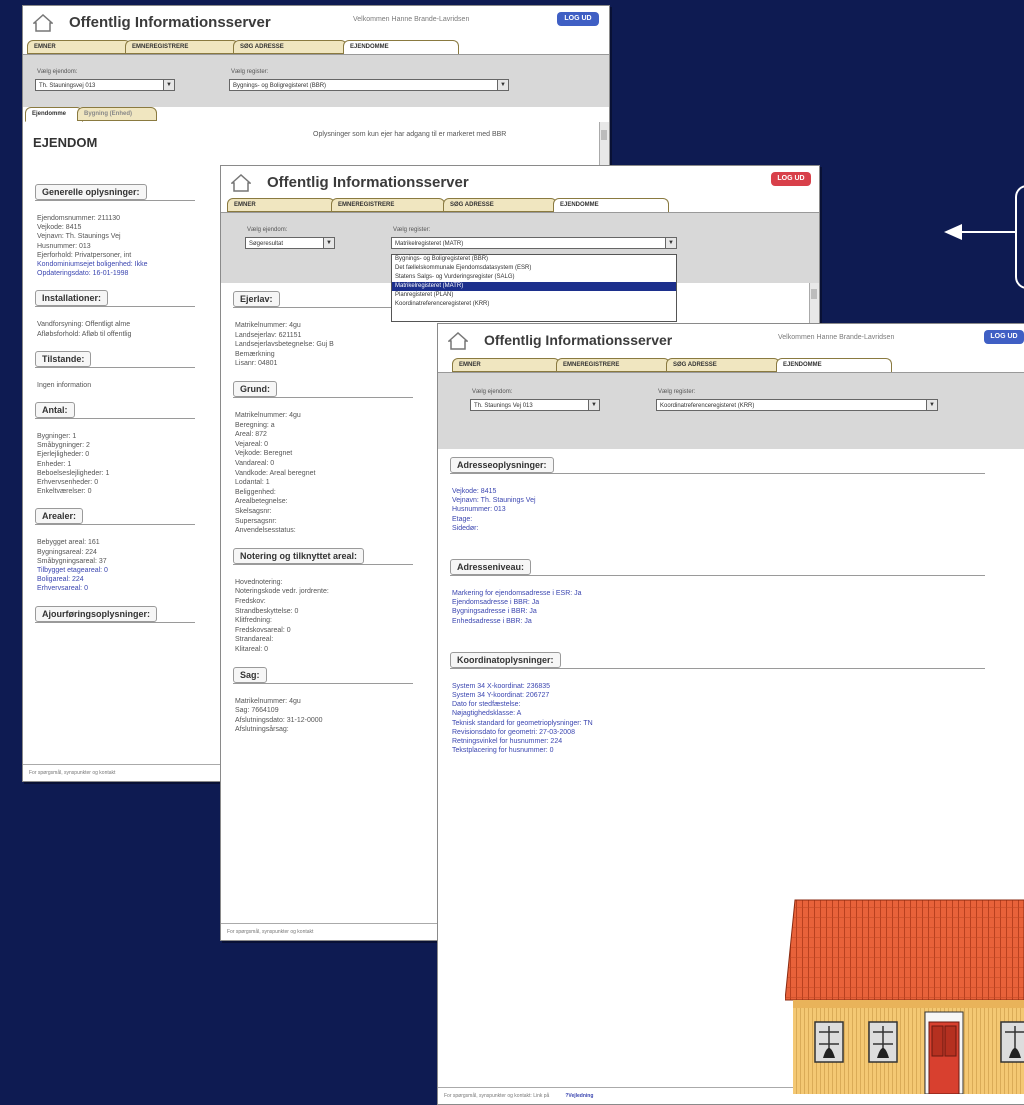 This screenshot has height=1105, width=1024. What do you see at coordinates (883, 1042) in the screenshot?
I see `window-icon` at bounding box center [883, 1042].